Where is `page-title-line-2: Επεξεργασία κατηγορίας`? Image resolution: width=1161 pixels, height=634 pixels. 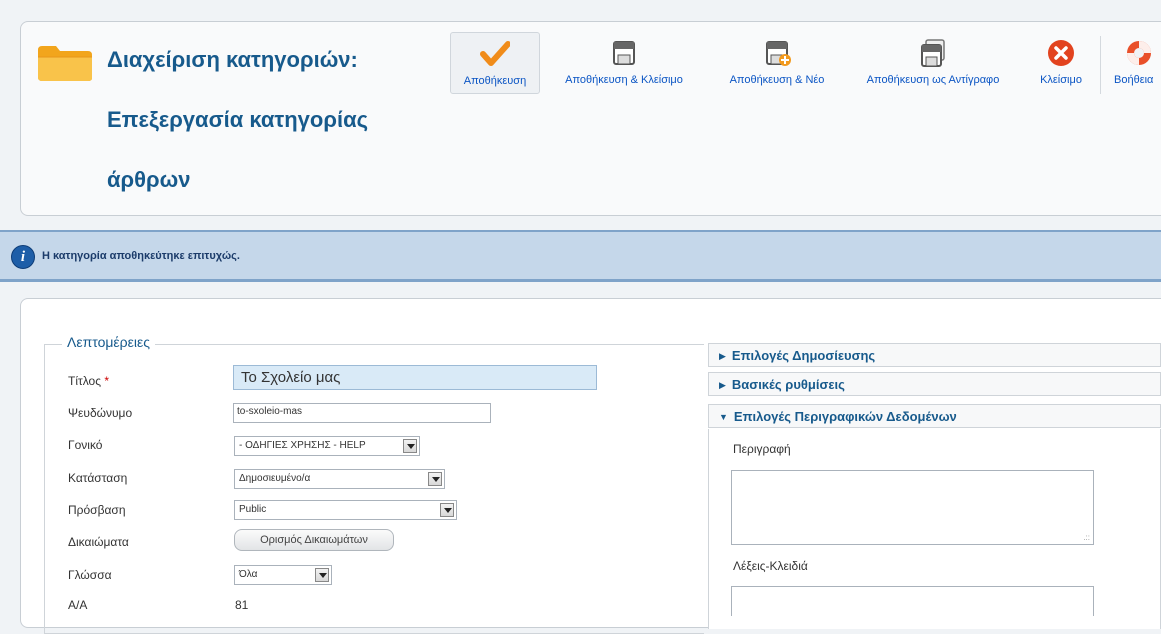 page-title-line-2: Επεξεργασία κατηγορίας is located at coordinates (238, 119).